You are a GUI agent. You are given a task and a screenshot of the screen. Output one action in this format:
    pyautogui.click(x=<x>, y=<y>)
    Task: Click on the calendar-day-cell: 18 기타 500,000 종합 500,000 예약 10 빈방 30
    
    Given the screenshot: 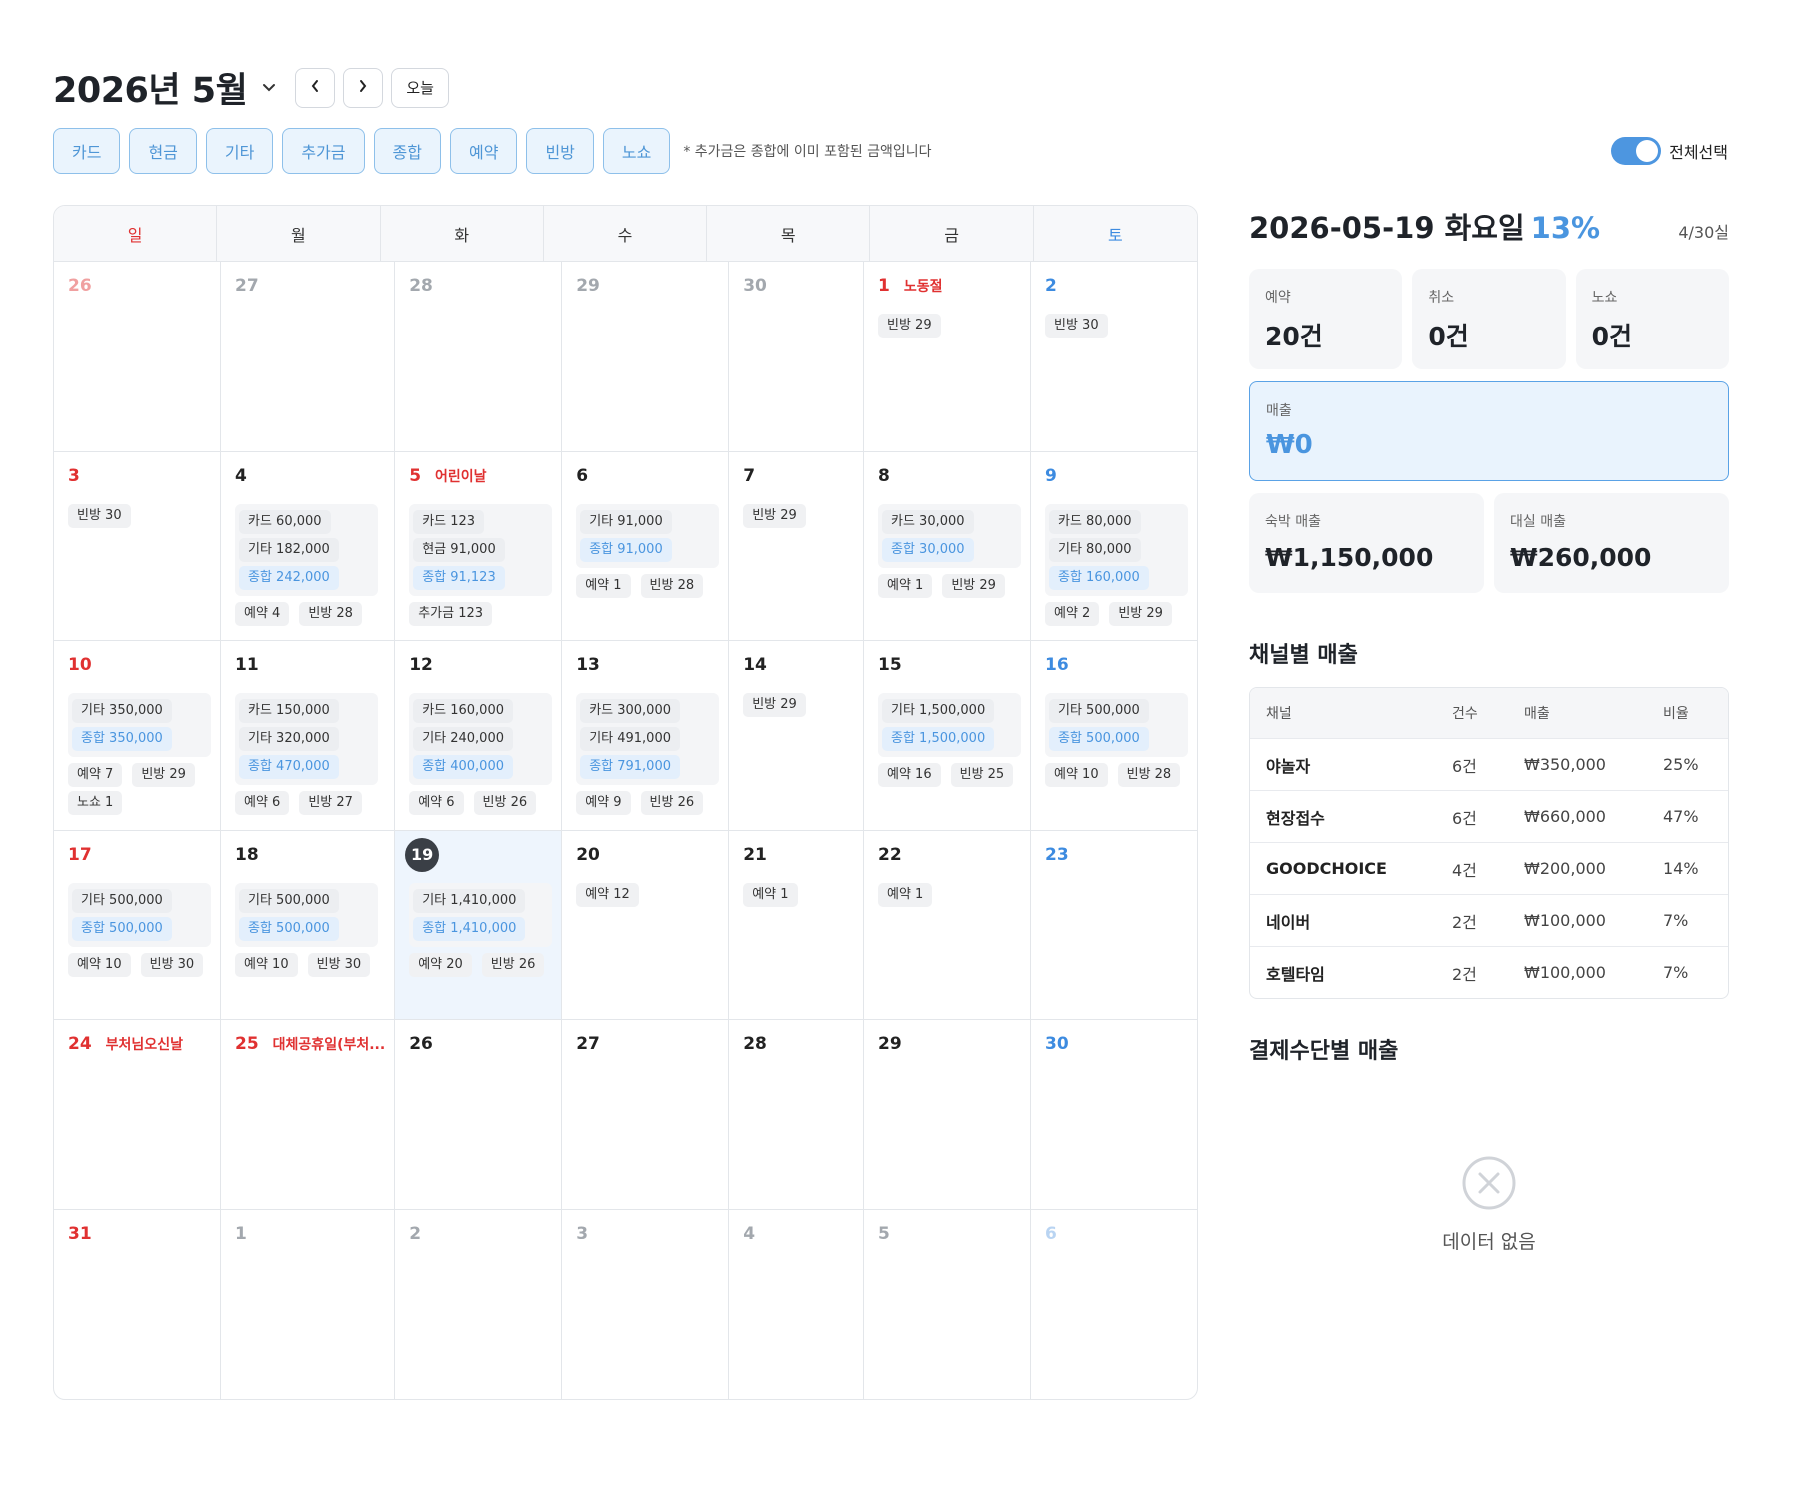 What is the action you would take?
    pyautogui.click(x=308, y=925)
    